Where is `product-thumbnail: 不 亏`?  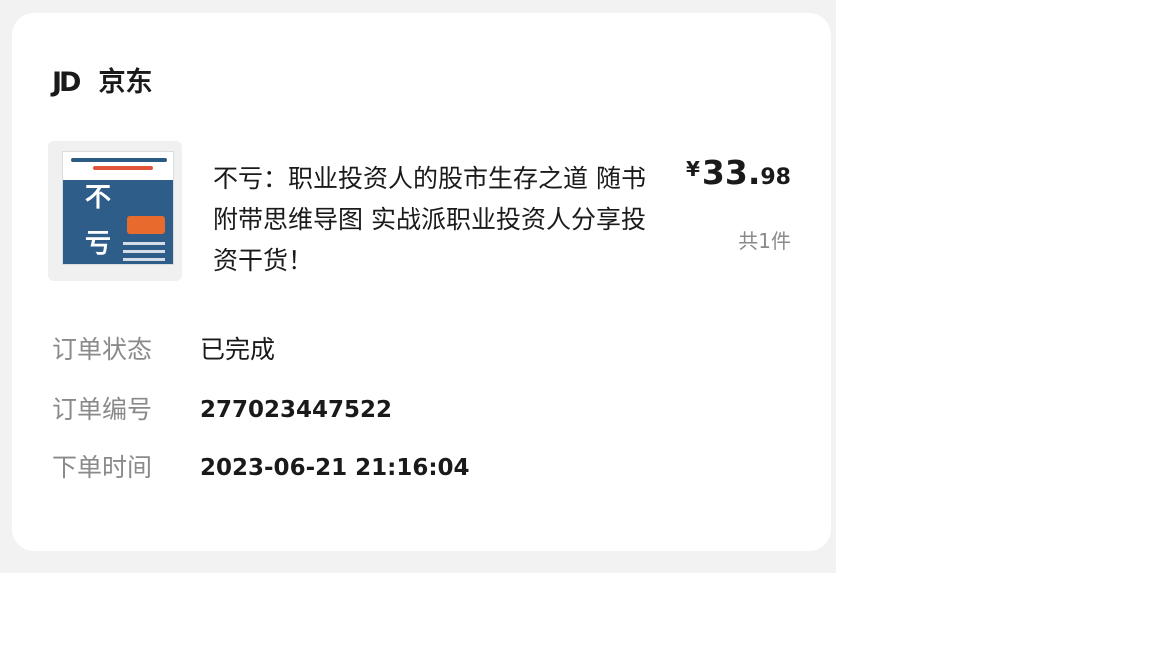
product-thumbnail: 不 亏 is located at coordinates (115, 211).